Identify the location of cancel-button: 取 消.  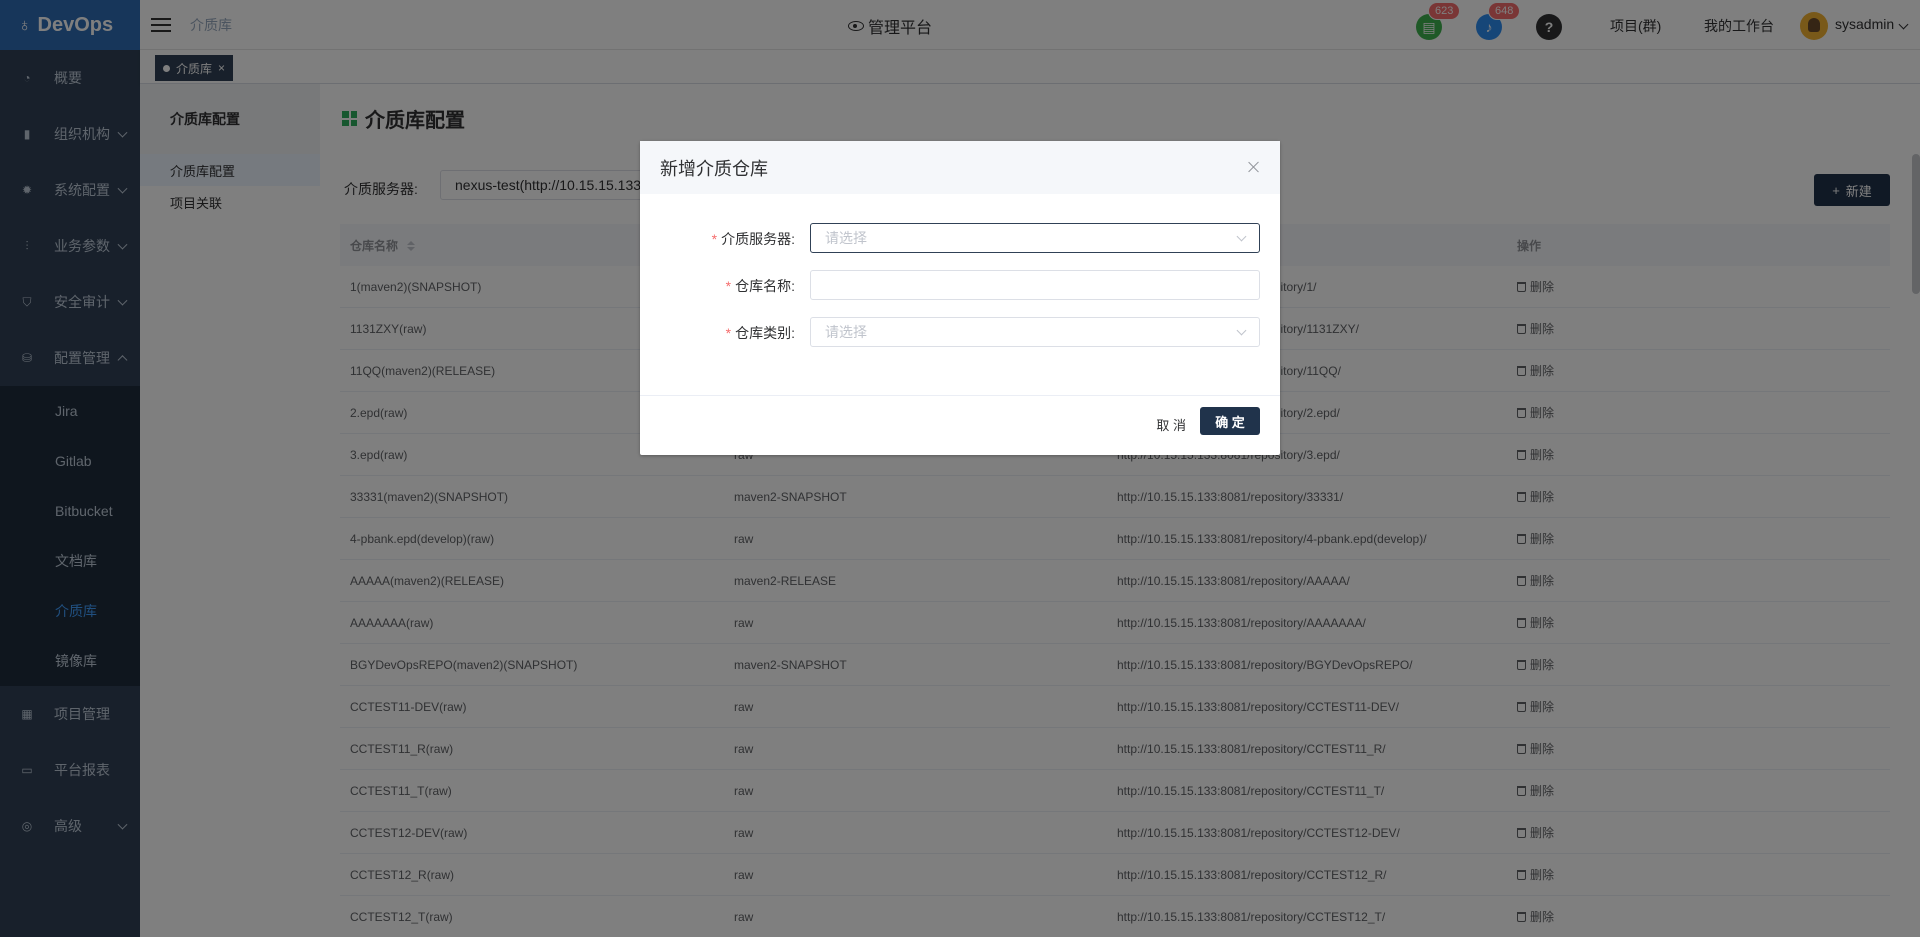
(1171, 424).